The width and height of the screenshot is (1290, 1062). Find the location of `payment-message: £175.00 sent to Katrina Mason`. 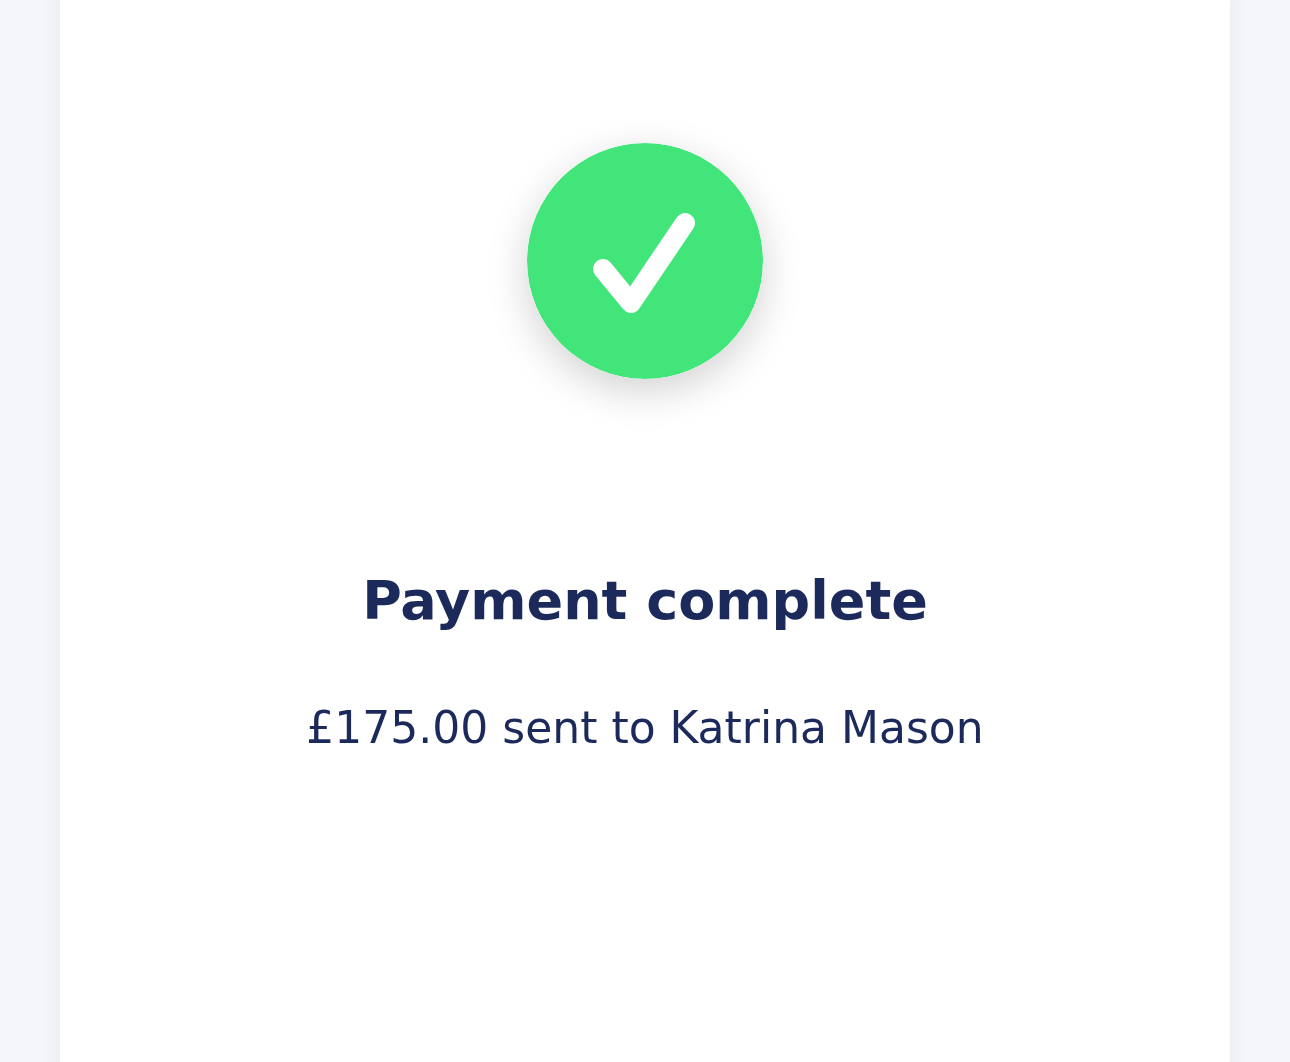

payment-message: £175.00 sent to Katrina Mason is located at coordinates (645, 728).